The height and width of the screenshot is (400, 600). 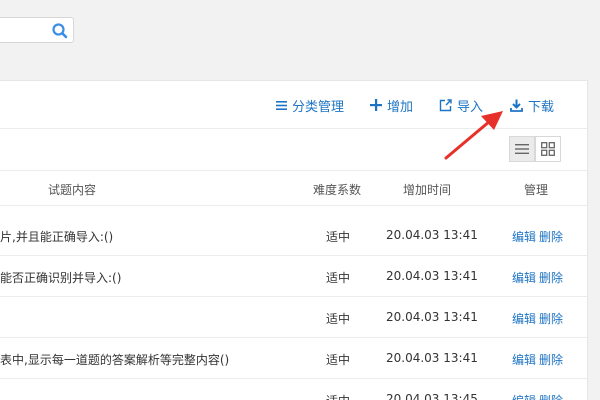 I want to click on table-row: 适中 20.04.03 13:41 编辑 删除, so click(x=293, y=317).